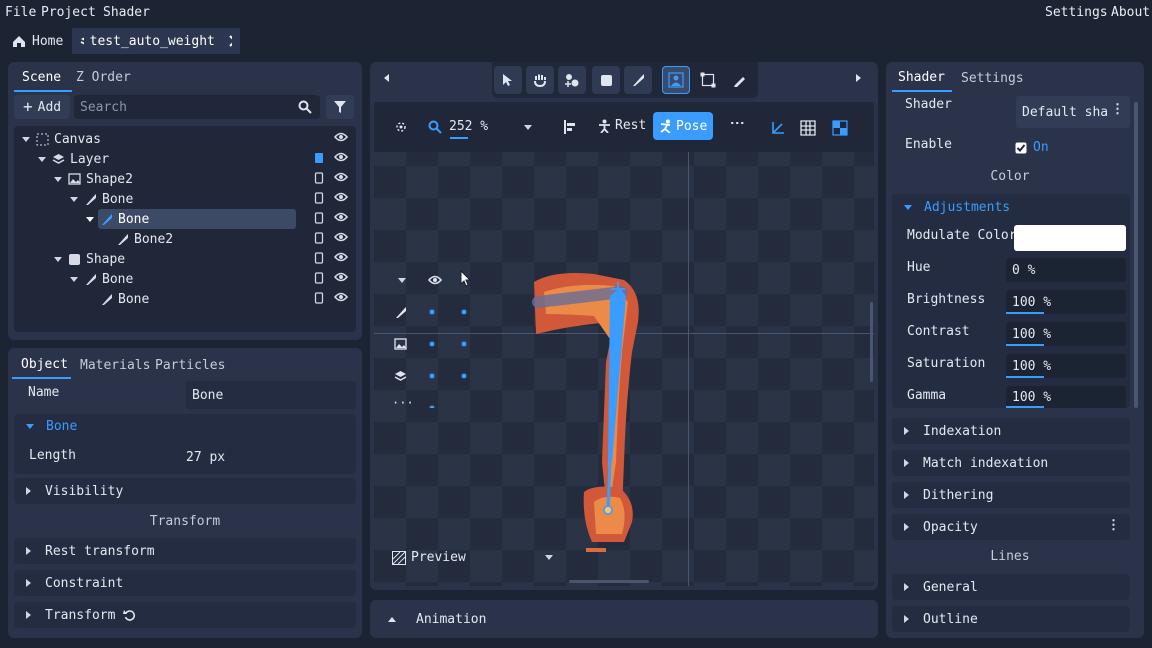 The height and width of the screenshot is (648, 1152). Describe the element at coordinates (1011, 495) in the screenshot. I see `dithering-section: Dithering` at that location.